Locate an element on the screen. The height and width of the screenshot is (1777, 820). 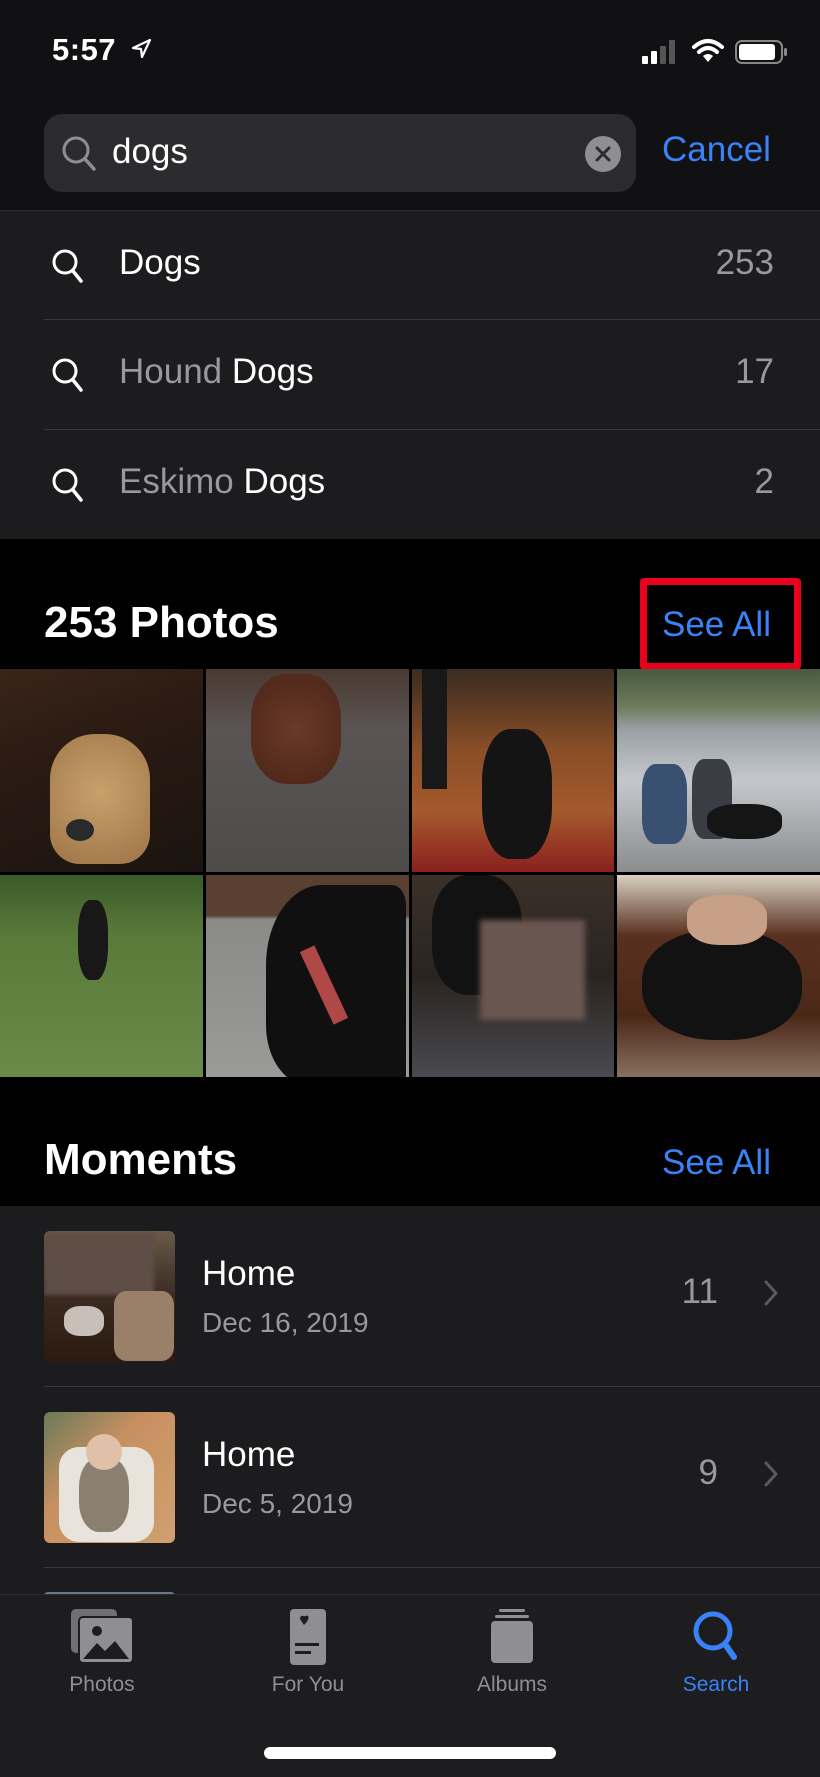
magnifier-icon is located at coordinates (79, 153).